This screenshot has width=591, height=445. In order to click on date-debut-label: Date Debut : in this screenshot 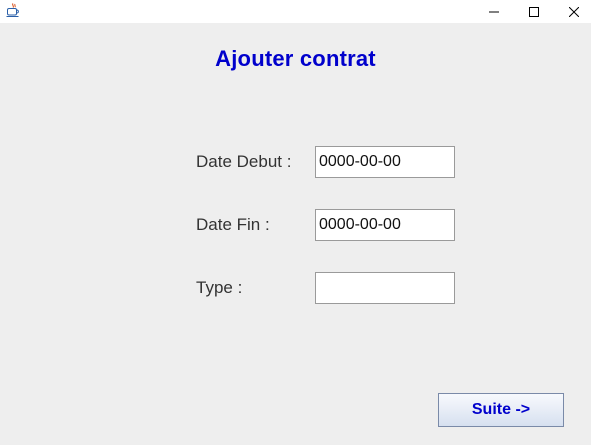, I will do `click(244, 161)`.